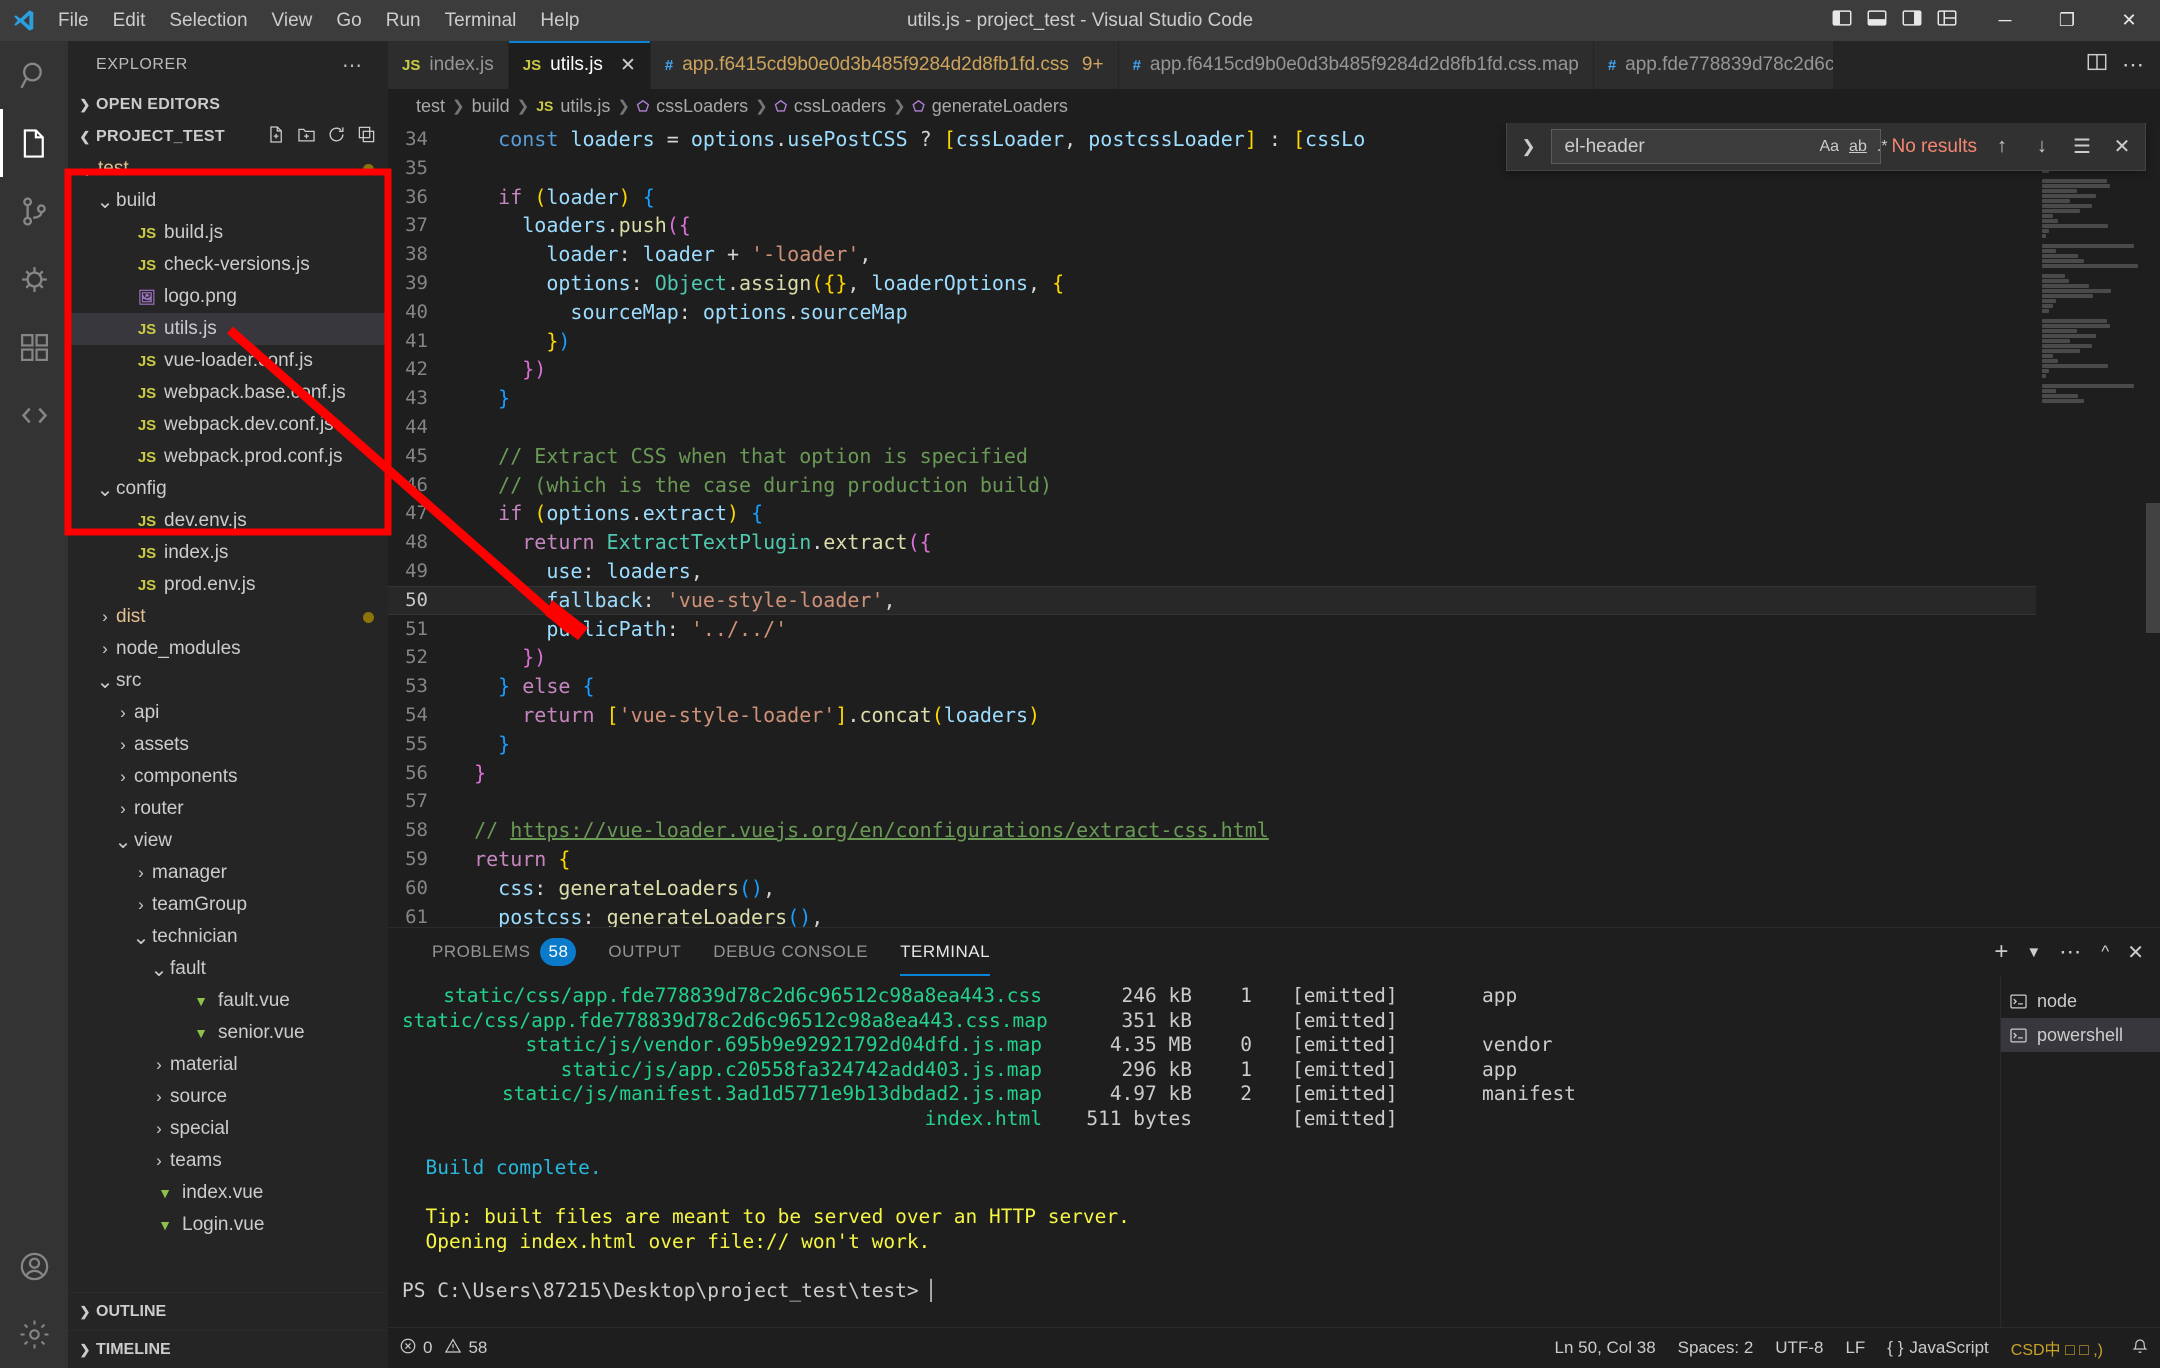 The height and width of the screenshot is (1368, 2160). What do you see at coordinates (228, 777) in the screenshot?
I see `tree-item-components: › components` at bounding box center [228, 777].